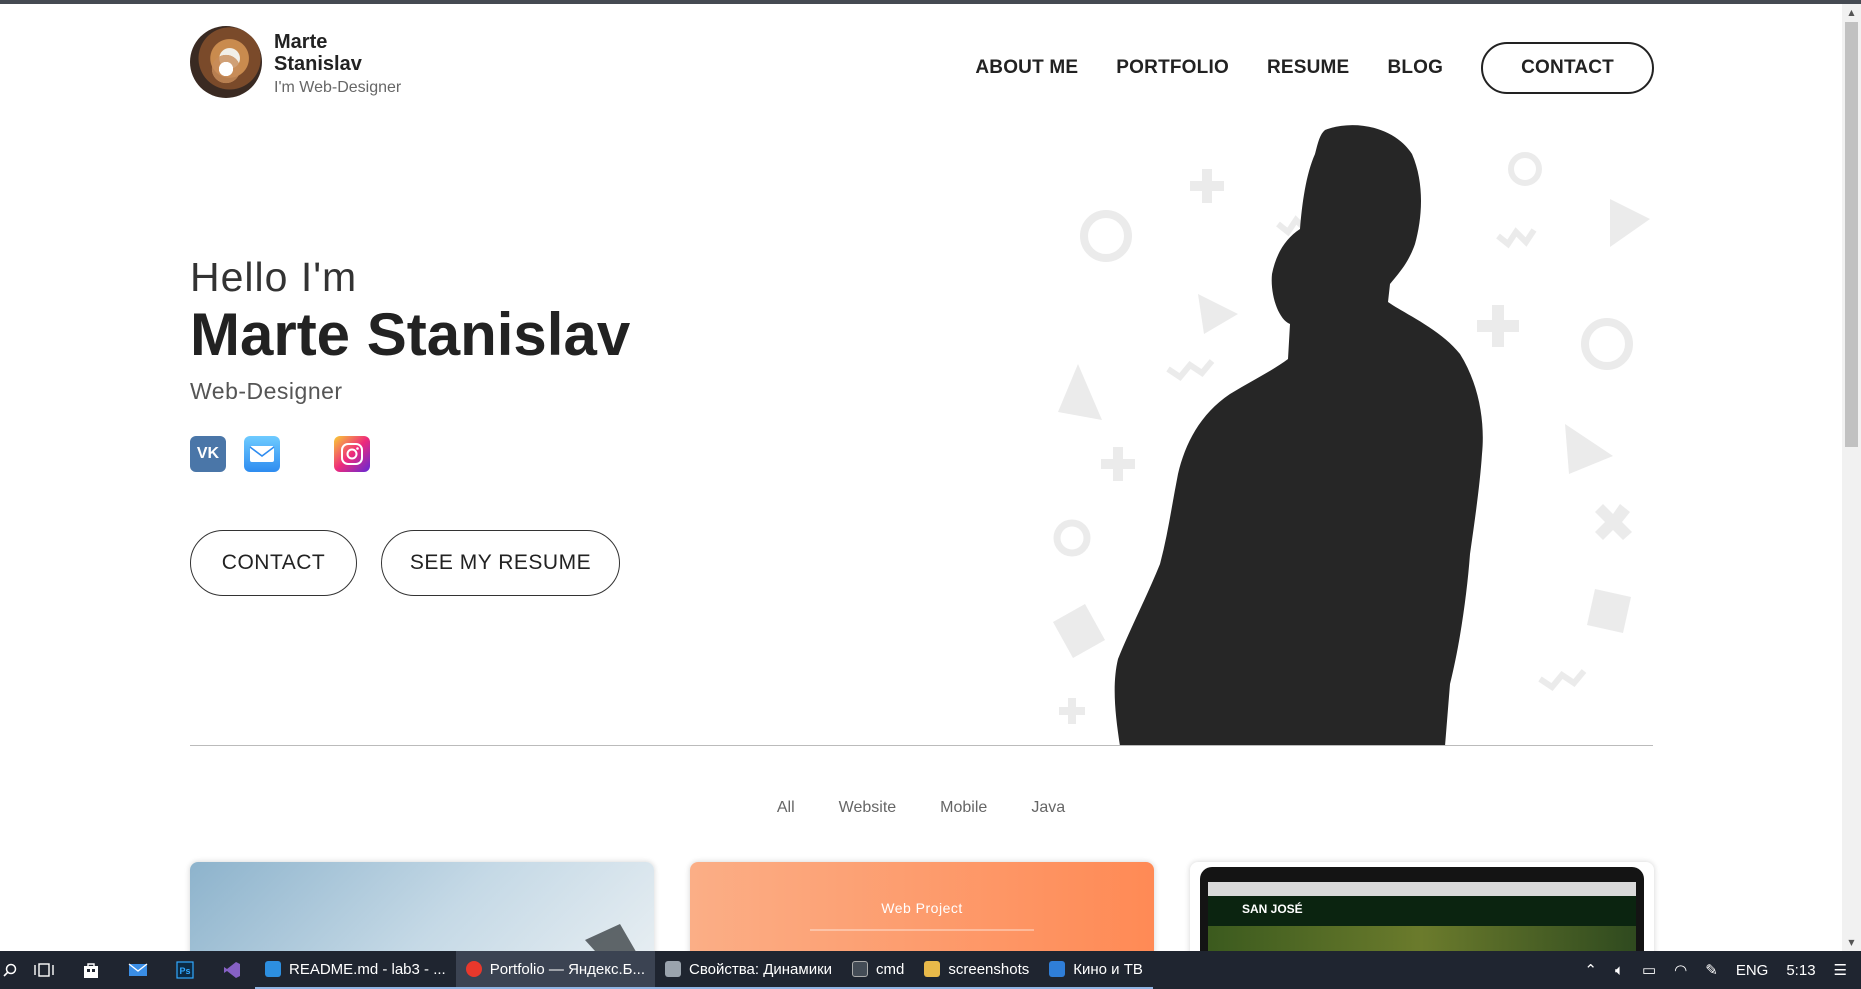 This screenshot has width=1861, height=989. Describe the element at coordinates (890, 969) in the screenshot. I see `taskbar-item-label: cmd` at that location.